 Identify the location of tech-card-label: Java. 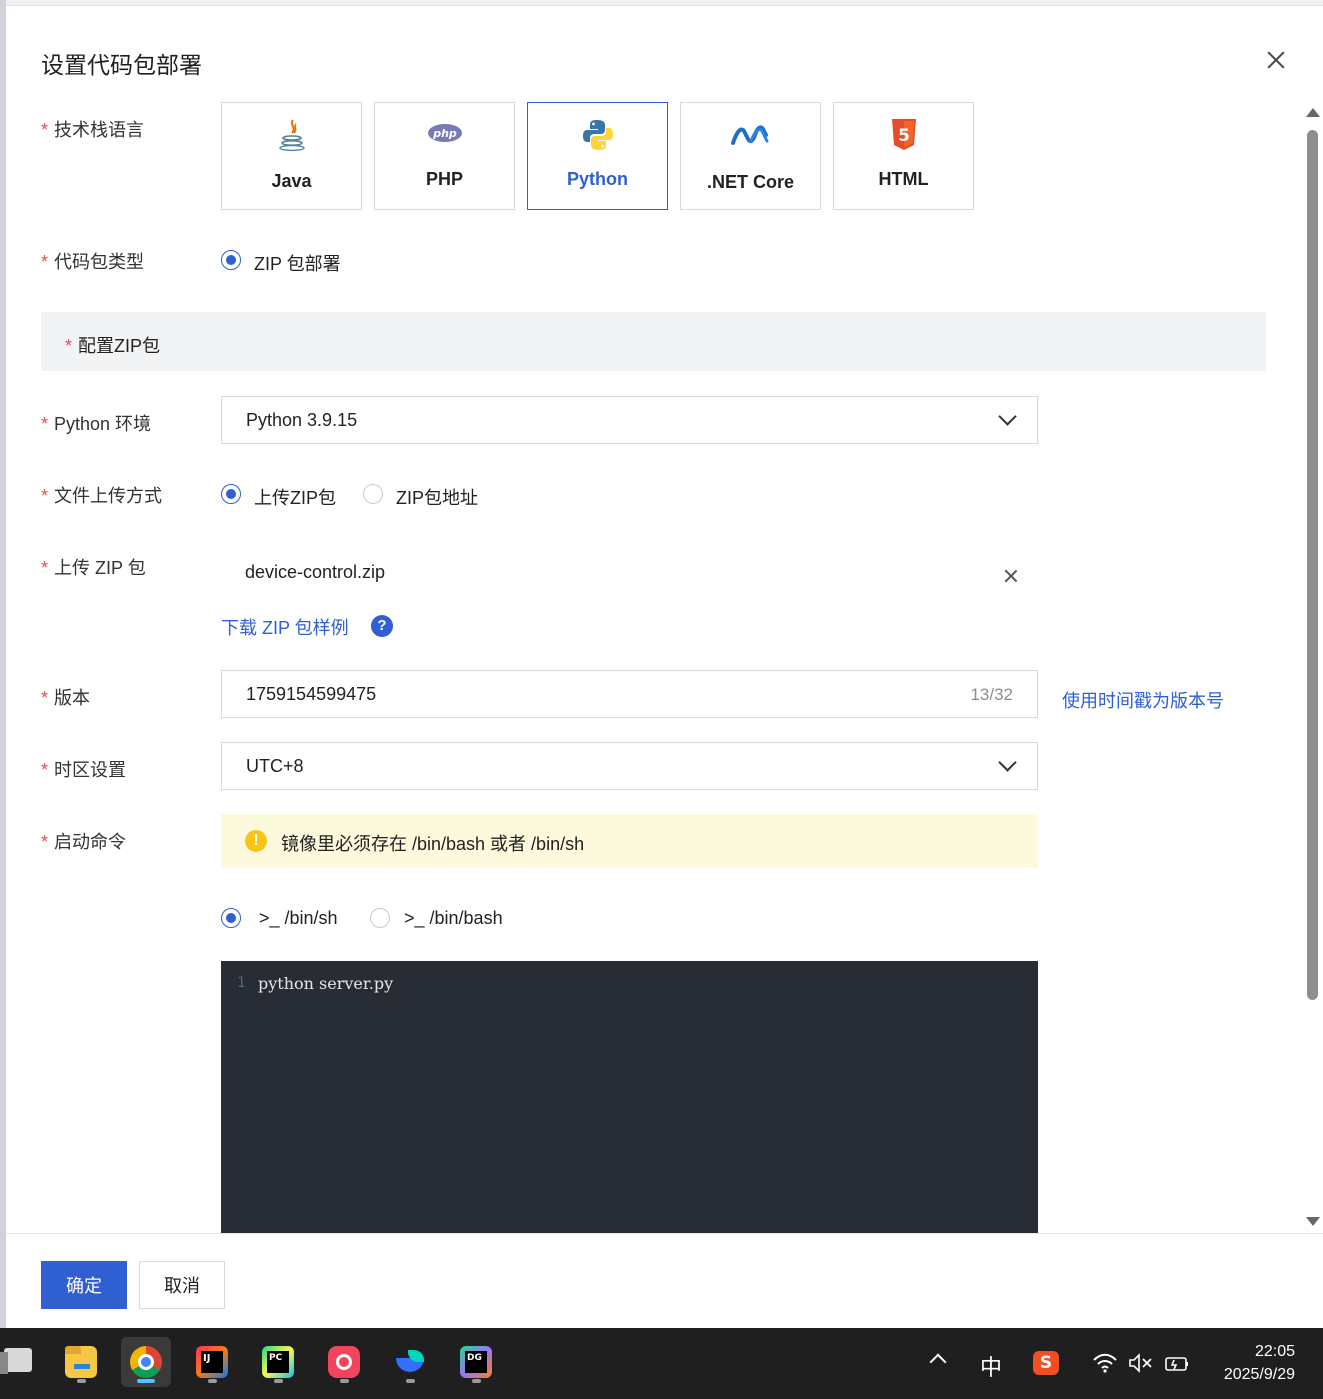
(291, 181).